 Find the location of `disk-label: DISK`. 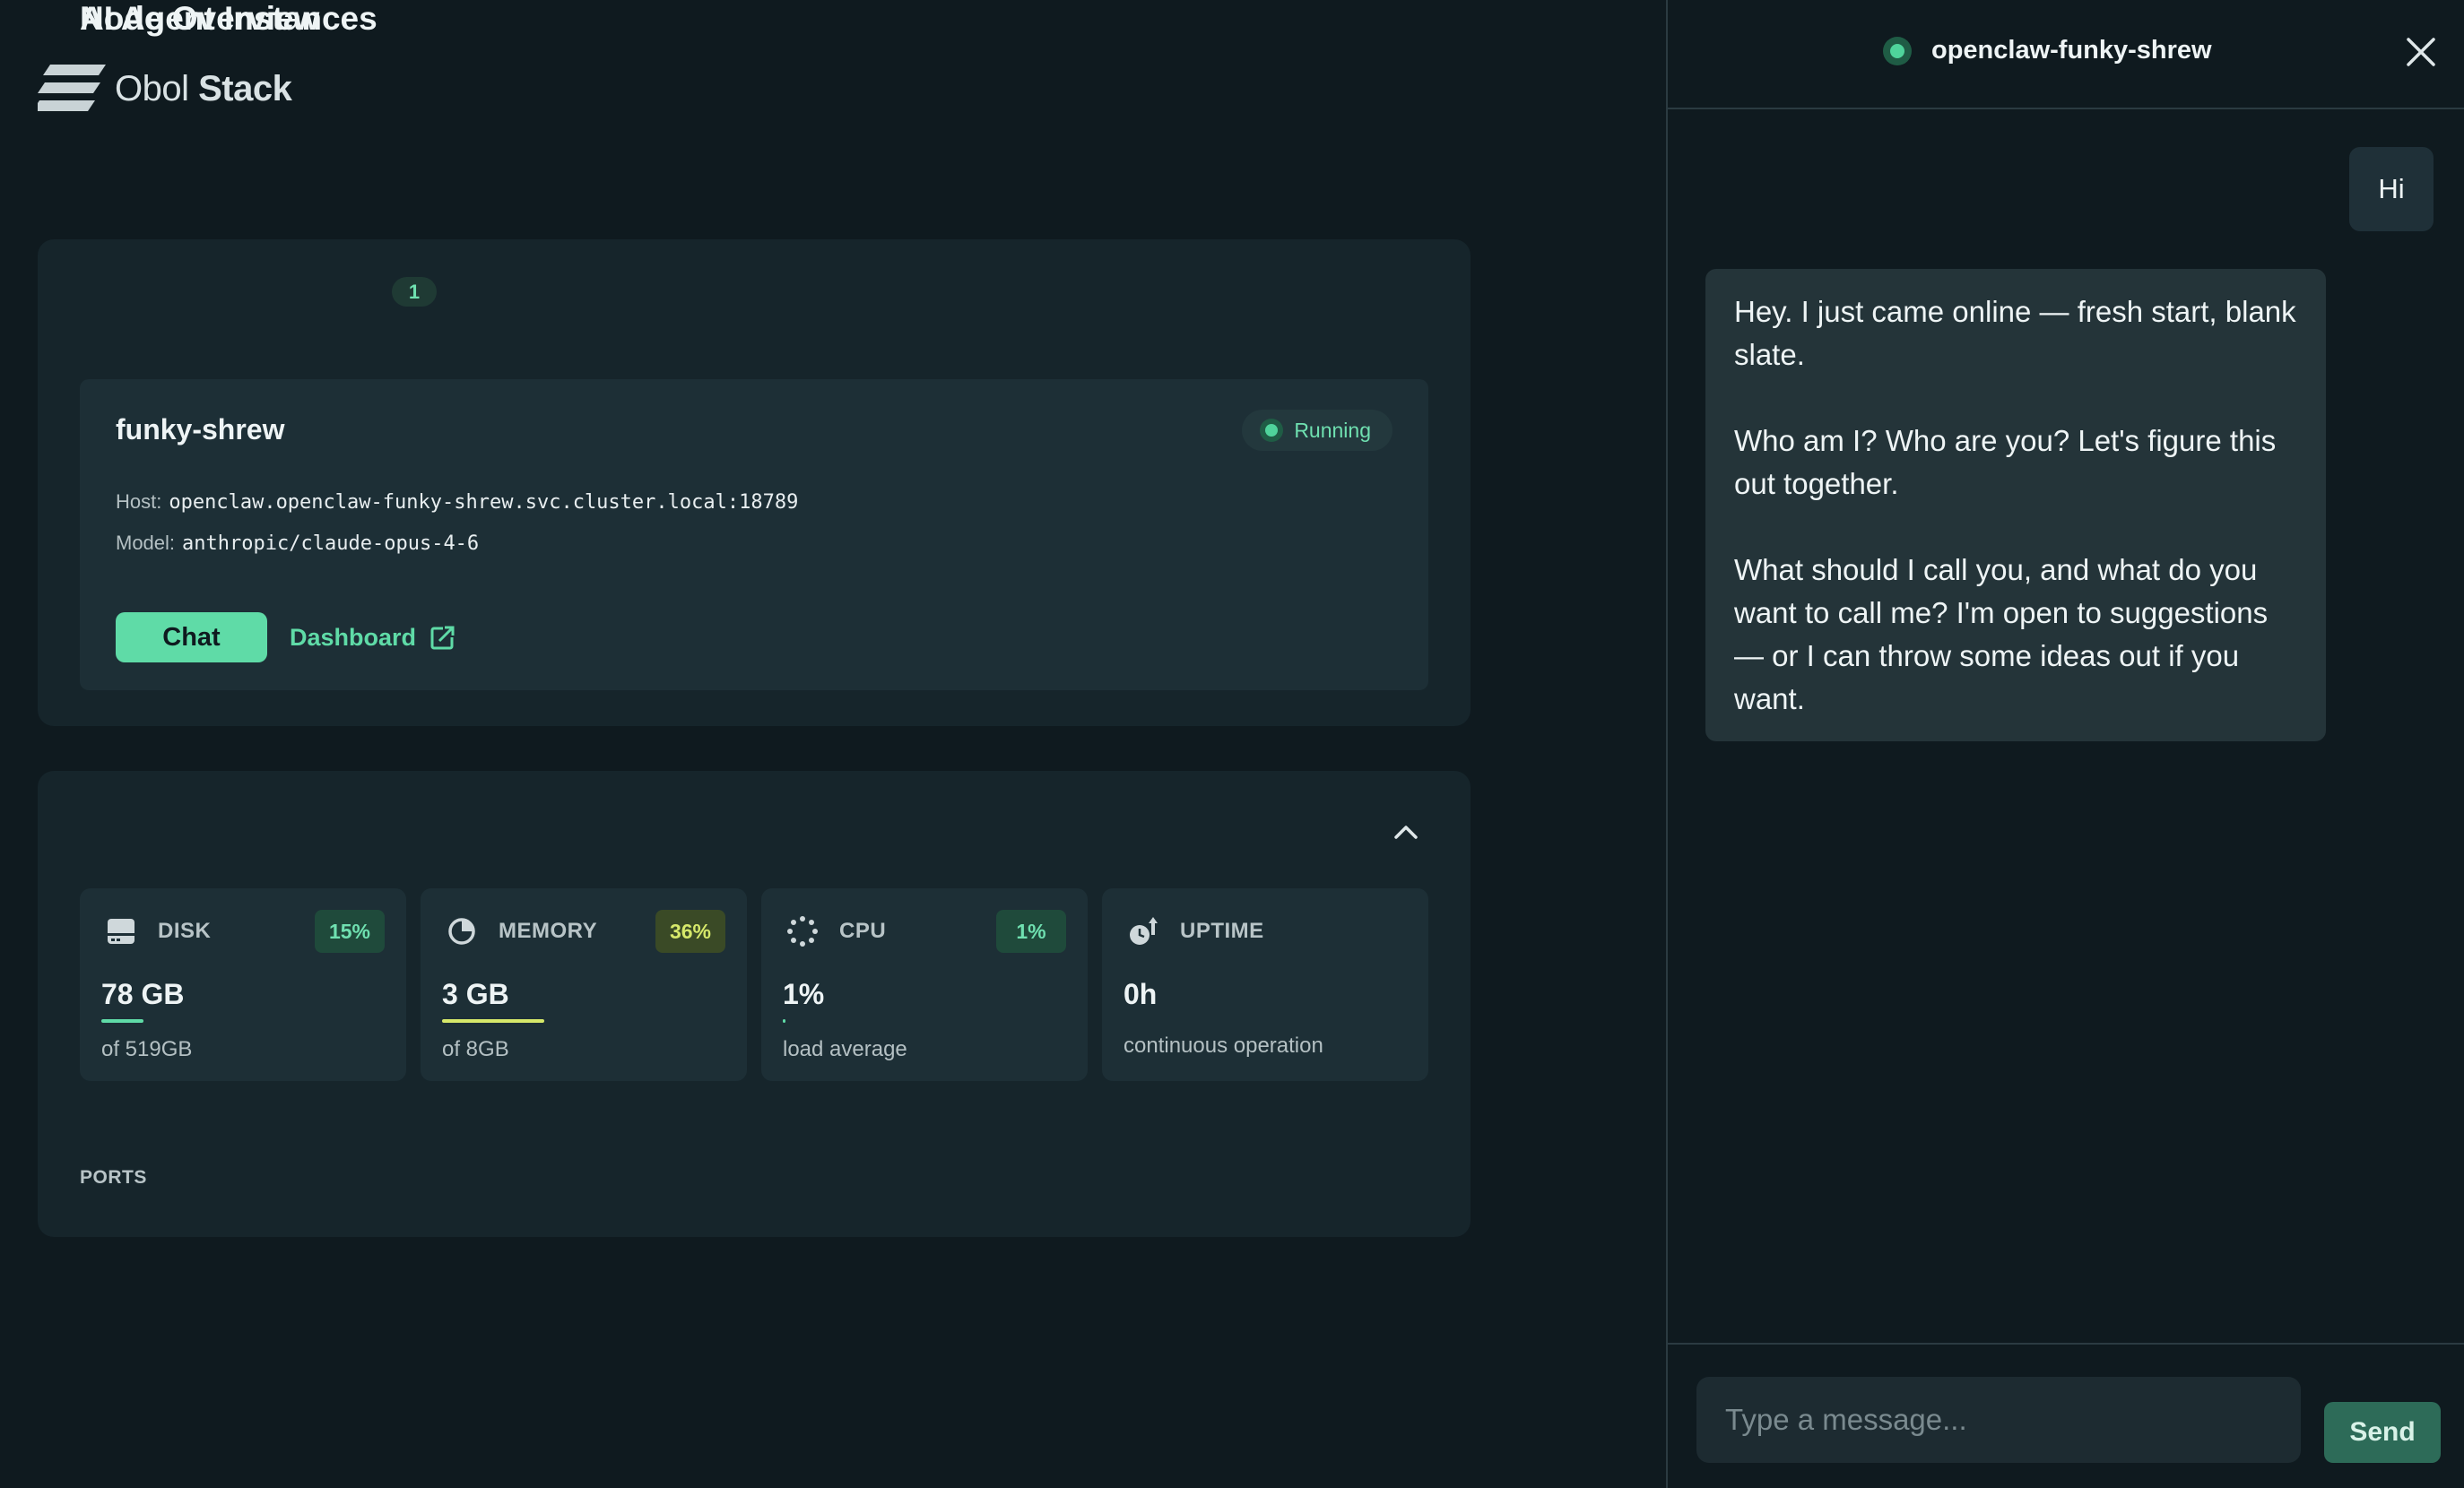

disk-label: DISK is located at coordinates (185, 931).